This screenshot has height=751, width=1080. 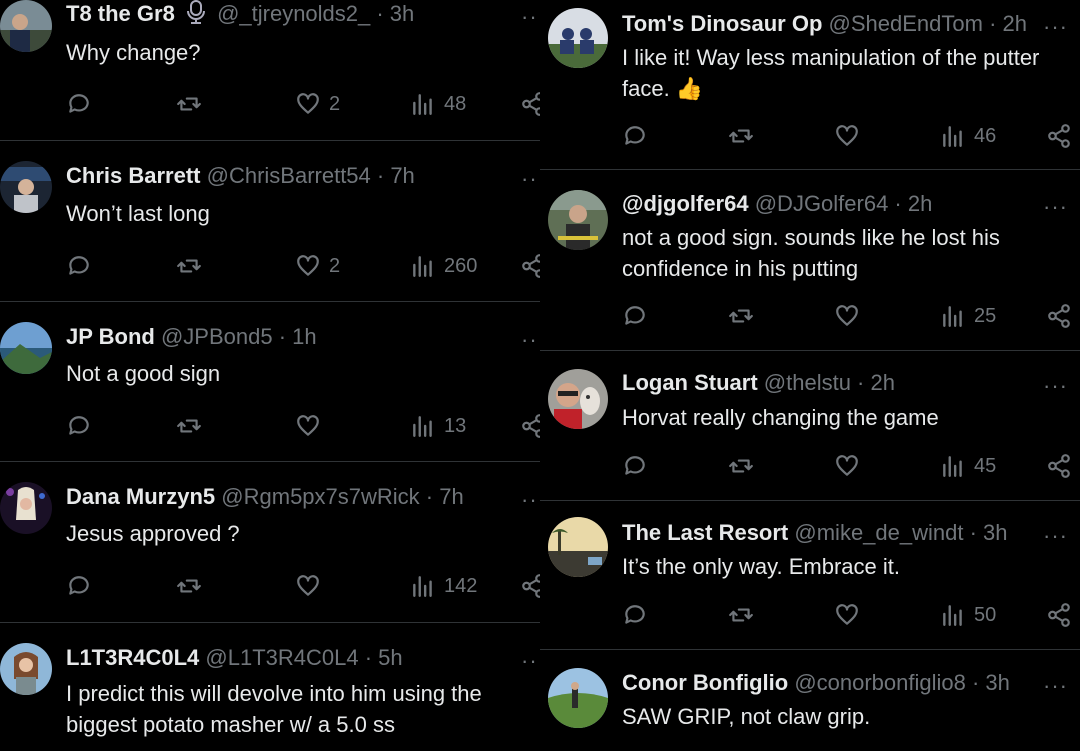 I want to click on author-handle: @ShedEndTom · 2h, so click(x=928, y=23).